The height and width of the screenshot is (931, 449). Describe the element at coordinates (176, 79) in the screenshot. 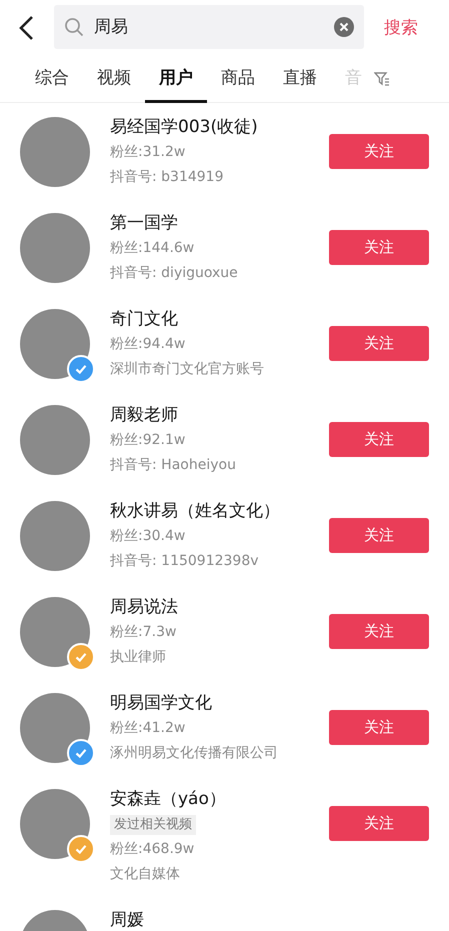

I see `tab: 用户` at that location.